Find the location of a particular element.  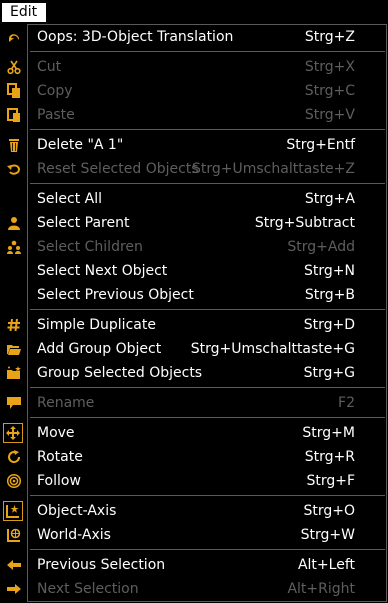

menu-item-label: Oops: 3D-Object Translation is located at coordinates (135, 37).